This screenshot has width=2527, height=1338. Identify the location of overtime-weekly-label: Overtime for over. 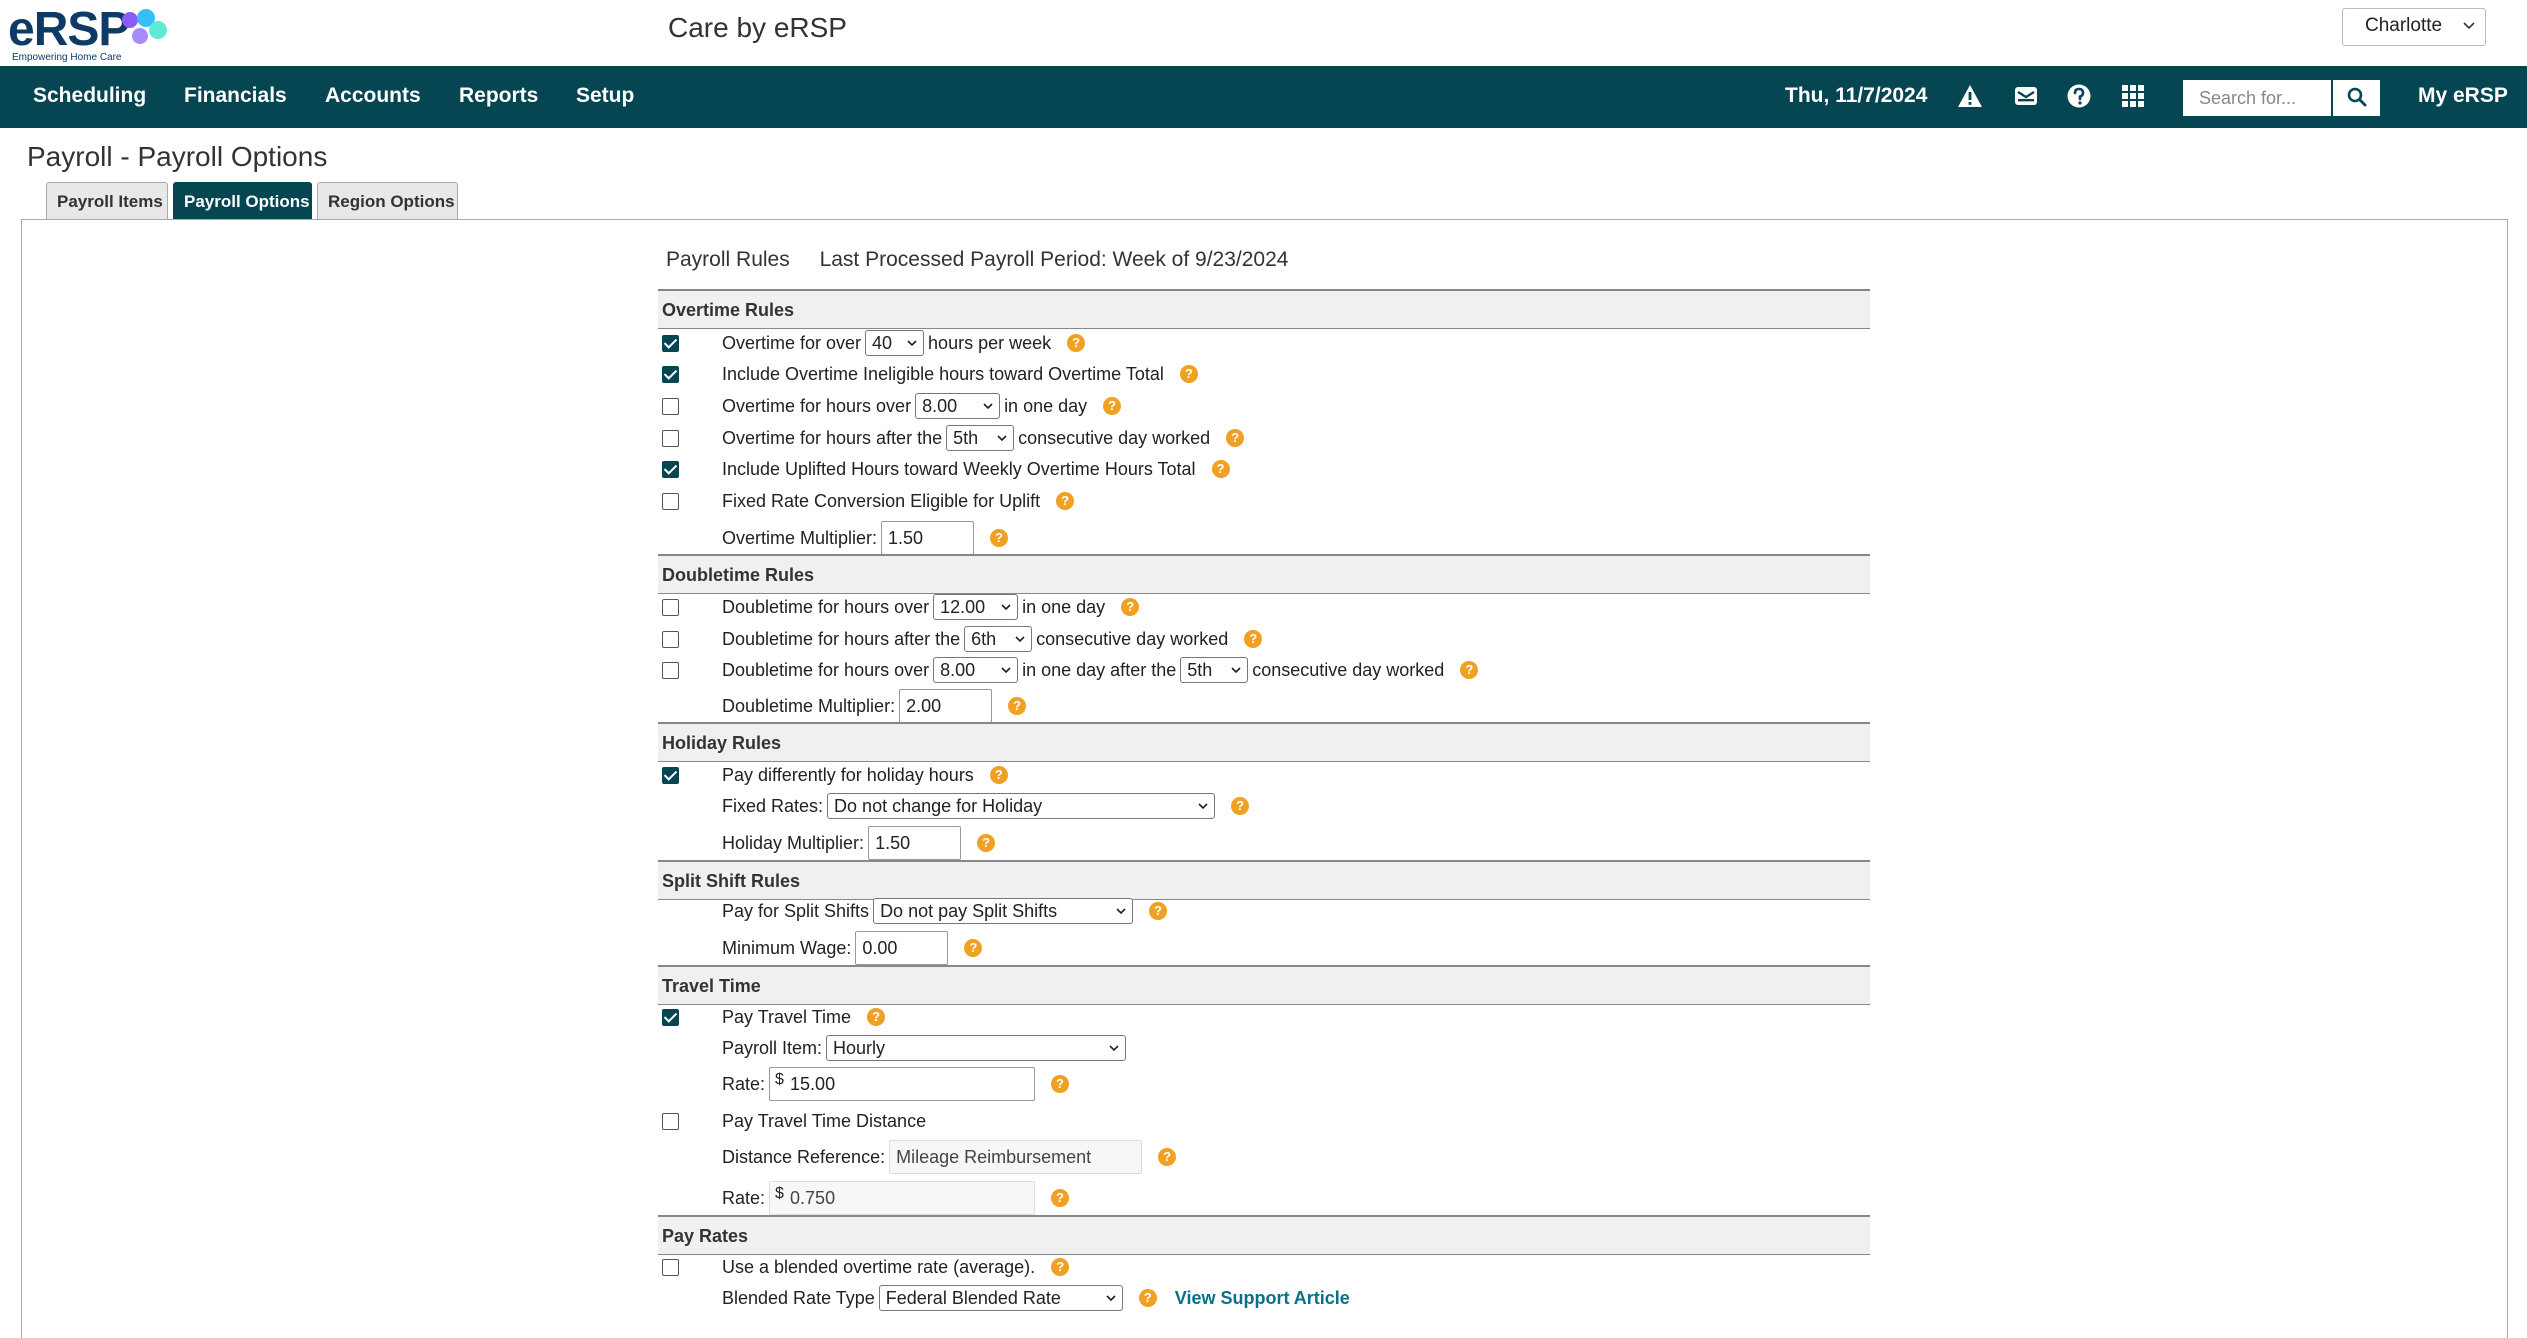
(792, 342).